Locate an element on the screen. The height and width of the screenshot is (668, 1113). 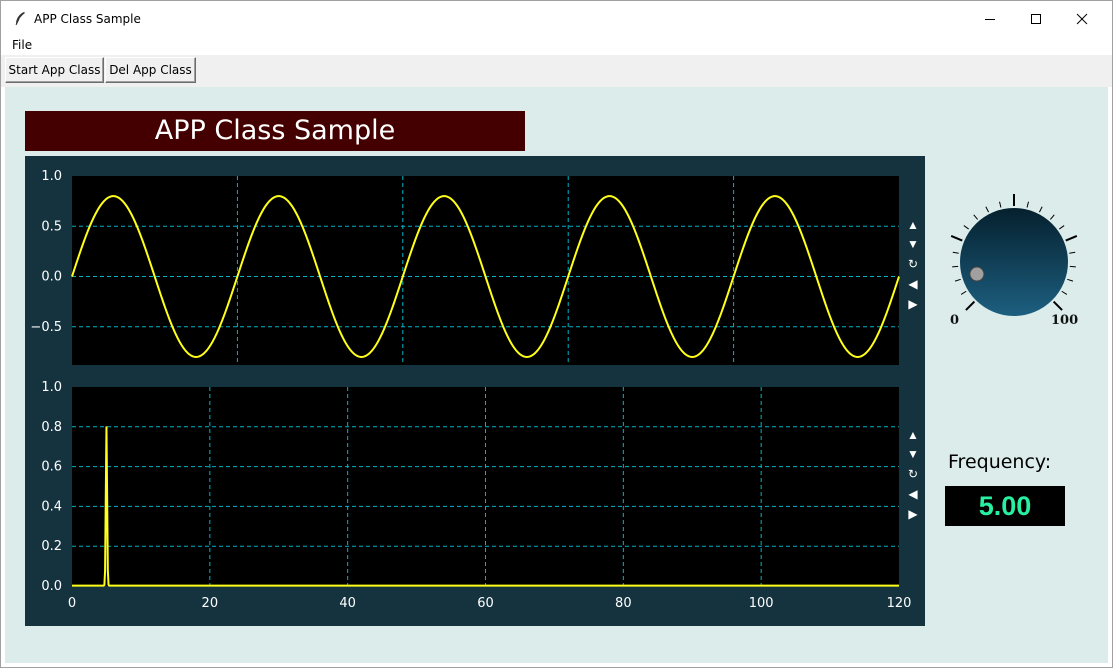
start-app-class-button: Start App Class is located at coordinates (54, 70).